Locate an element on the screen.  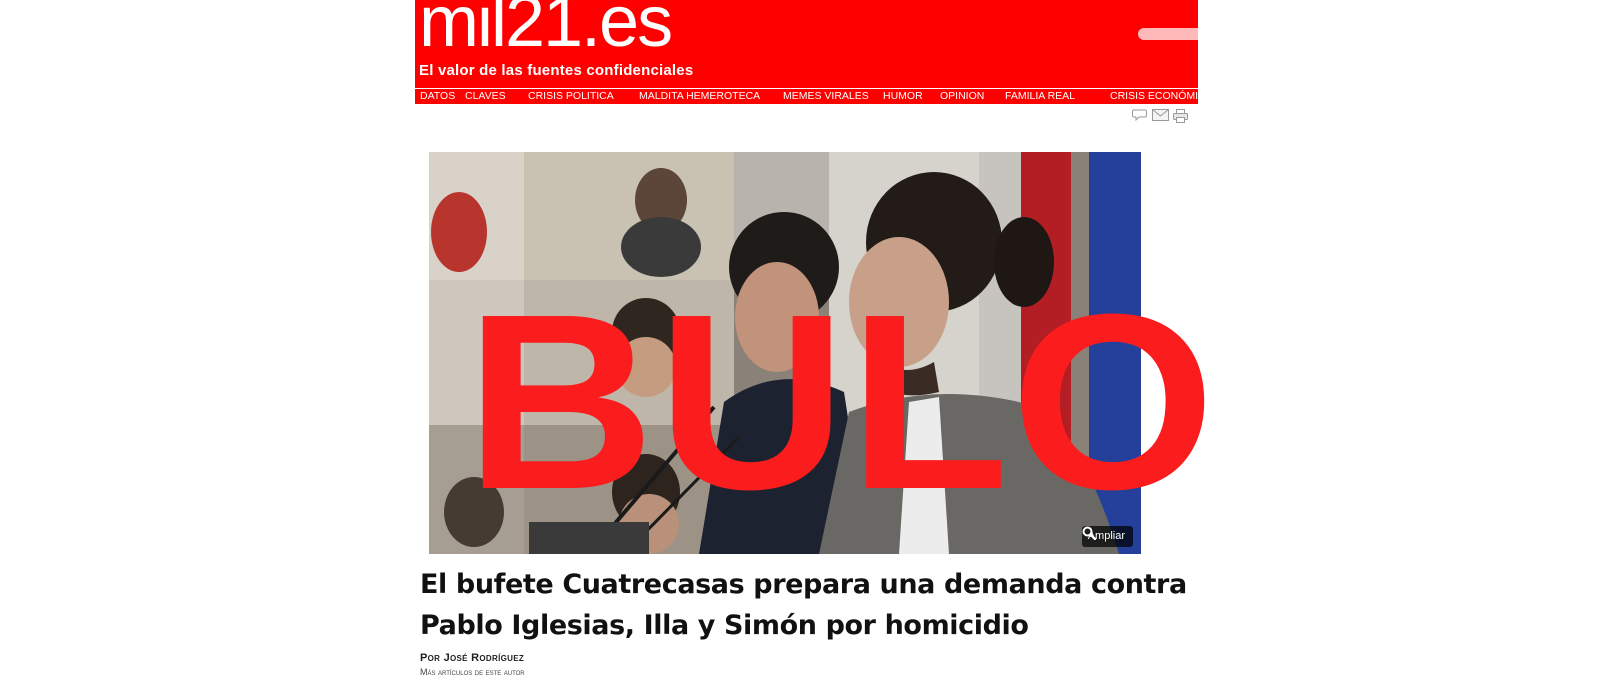
nav-item-crisis-economica: CRISIS ECONÓMIC is located at coordinates (1154, 96).